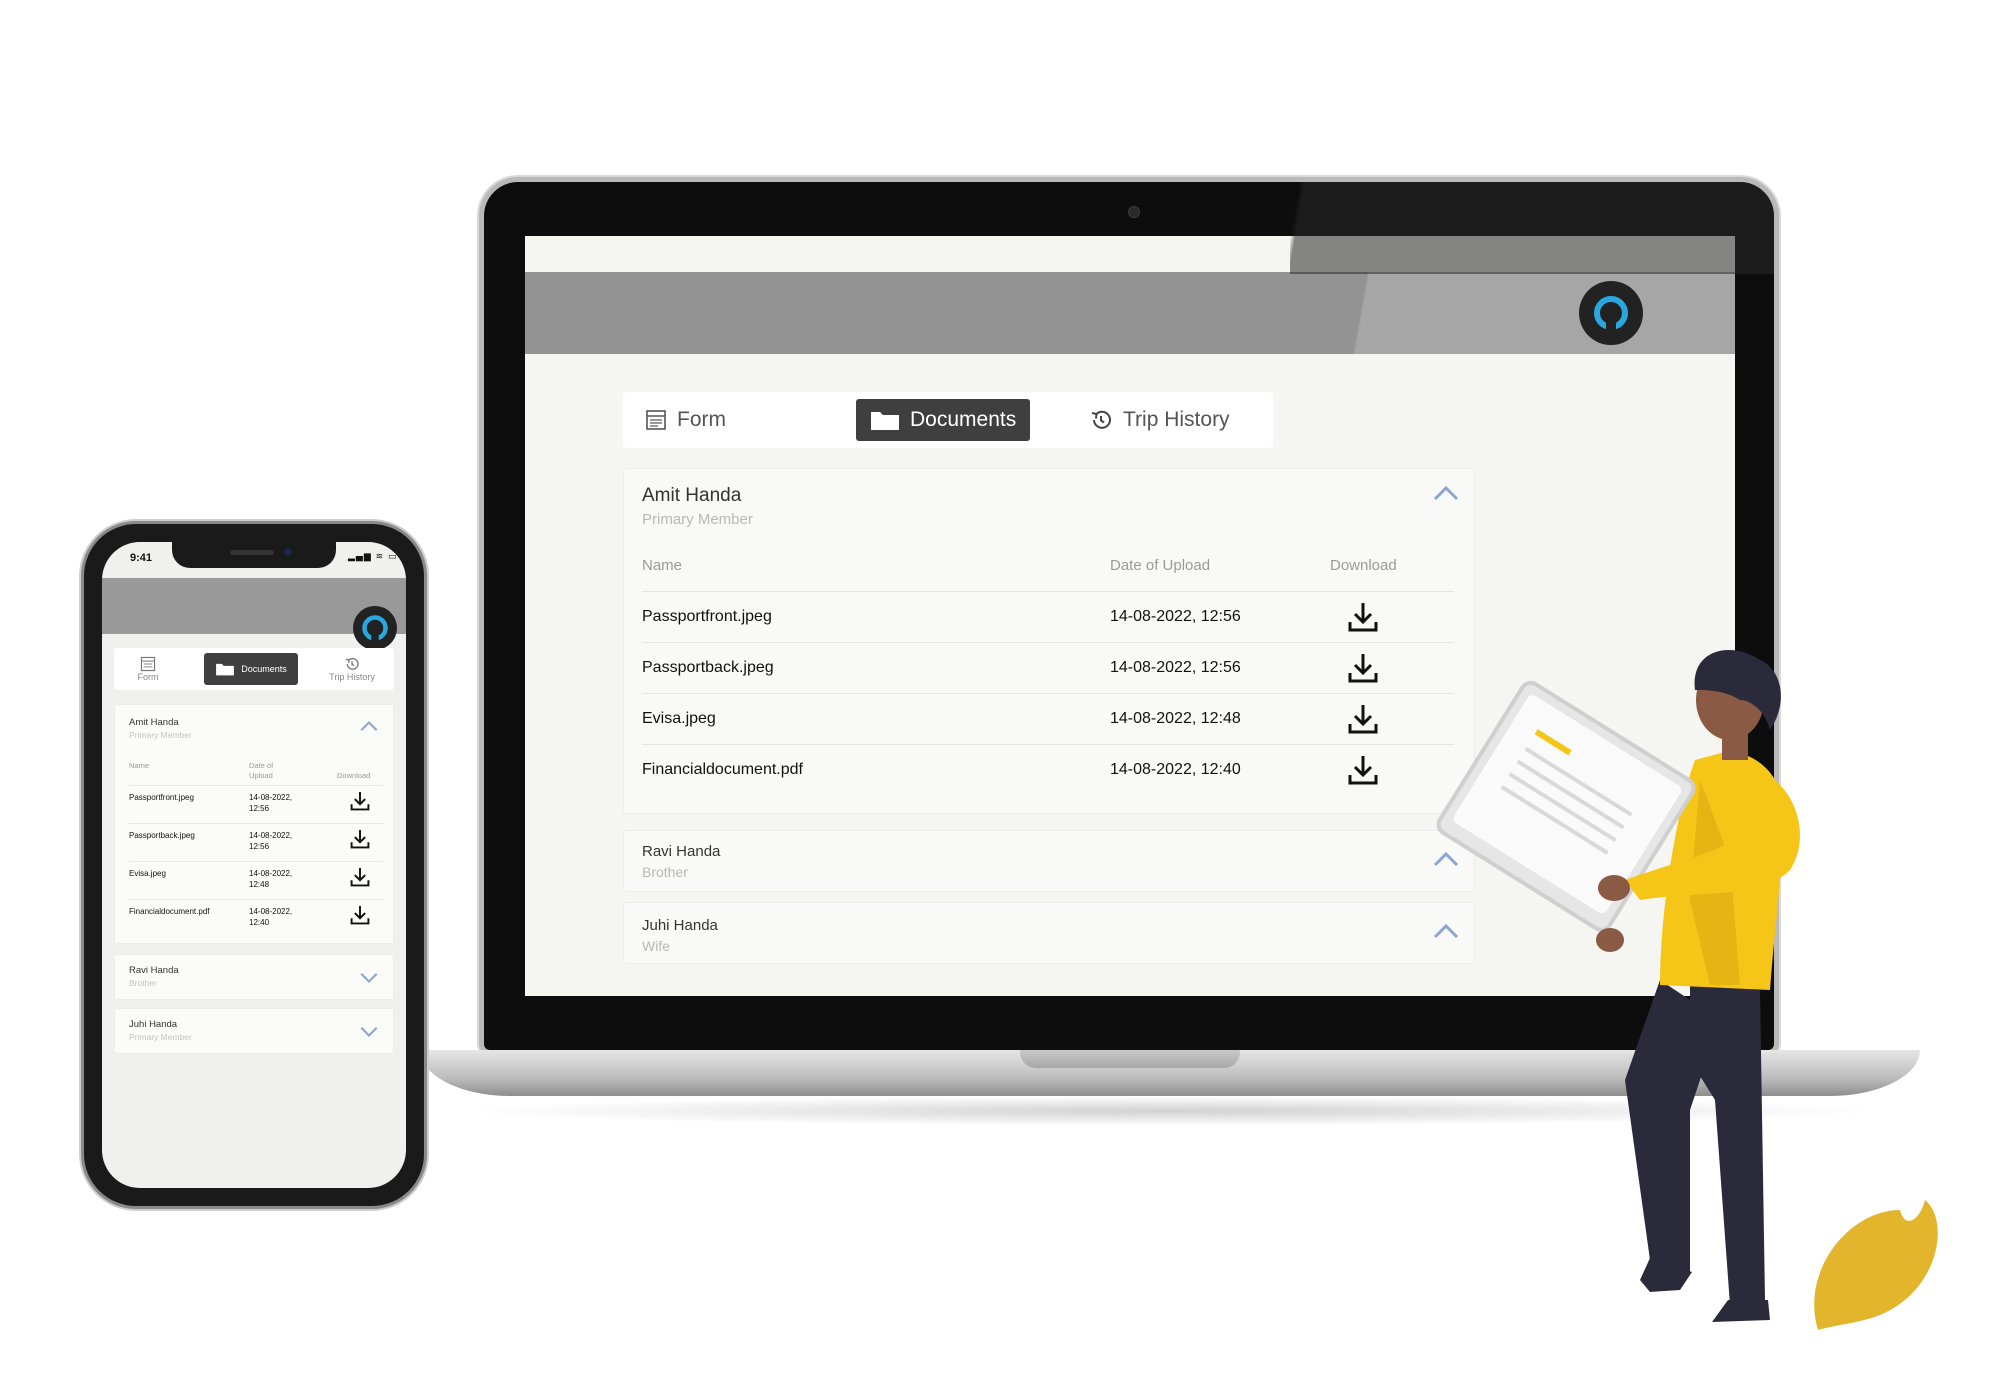 The image size is (2000, 1400). I want to click on phone-side-button, so click(426, 718).